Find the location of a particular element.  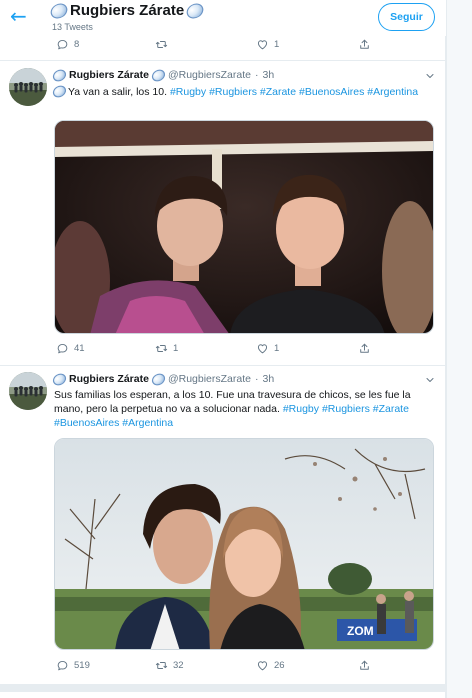

like-count: 26 is located at coordinates (279, 665).